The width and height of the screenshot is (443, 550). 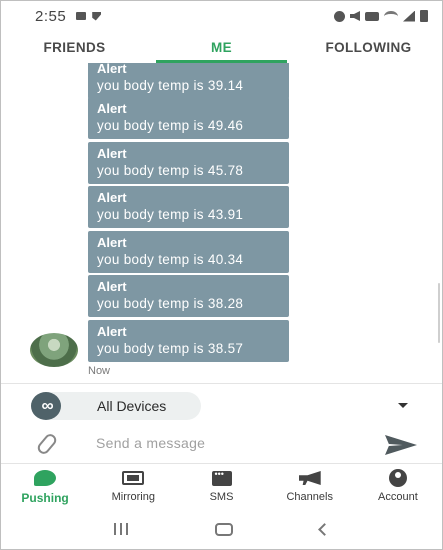 What do you see at coordinates (89, 16) in the screenshot?
I see `status-left-icons` at bounding box center [89, 16].